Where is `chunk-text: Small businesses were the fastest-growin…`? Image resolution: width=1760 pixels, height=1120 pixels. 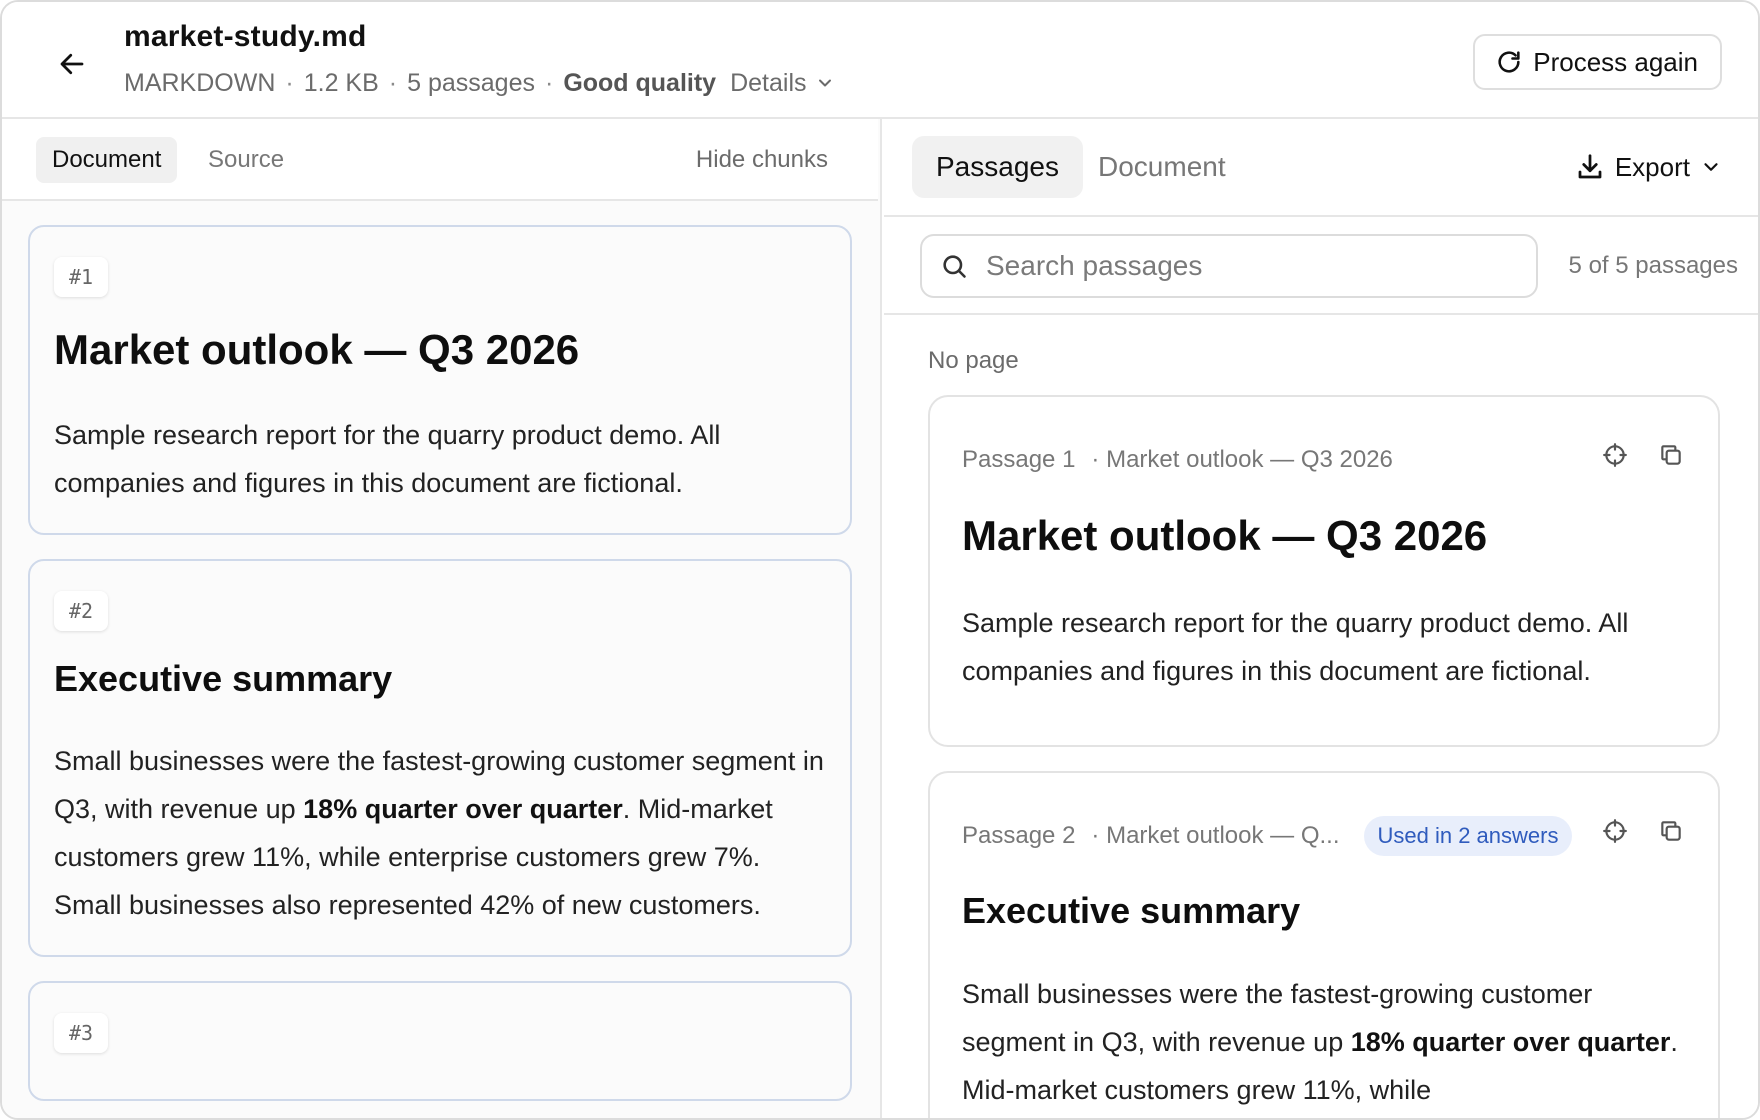 chunk-text: Small businesses were the fastest-growin… is located at coordinates (440, 833).